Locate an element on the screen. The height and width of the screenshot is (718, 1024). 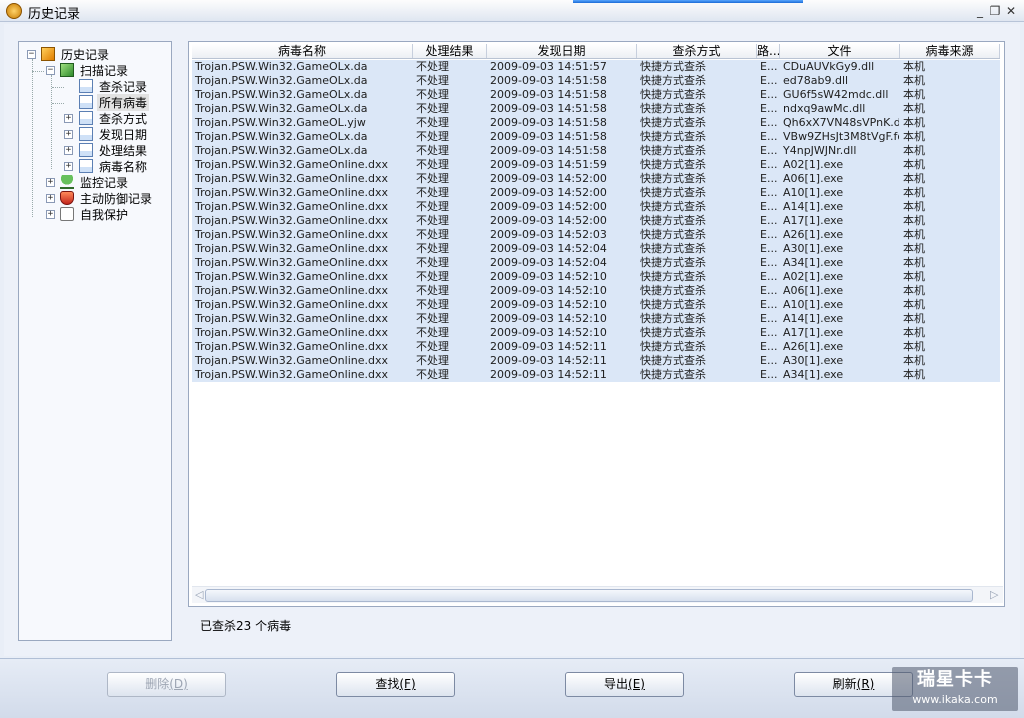
horizontal-scrollbar: ◁ ▷ is located at coordinates (597, 594).